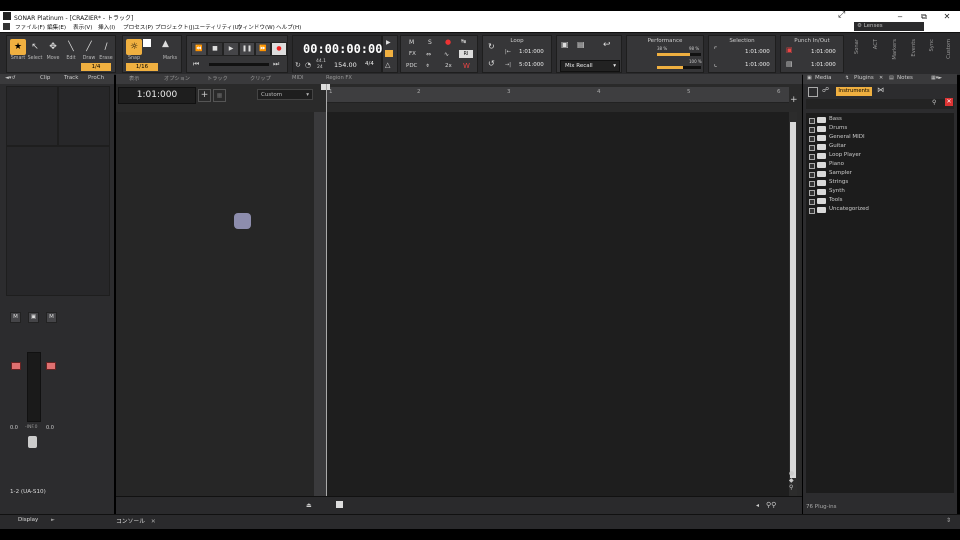  I want to click on now-time: 00:00:00:00, so click(342, 49).